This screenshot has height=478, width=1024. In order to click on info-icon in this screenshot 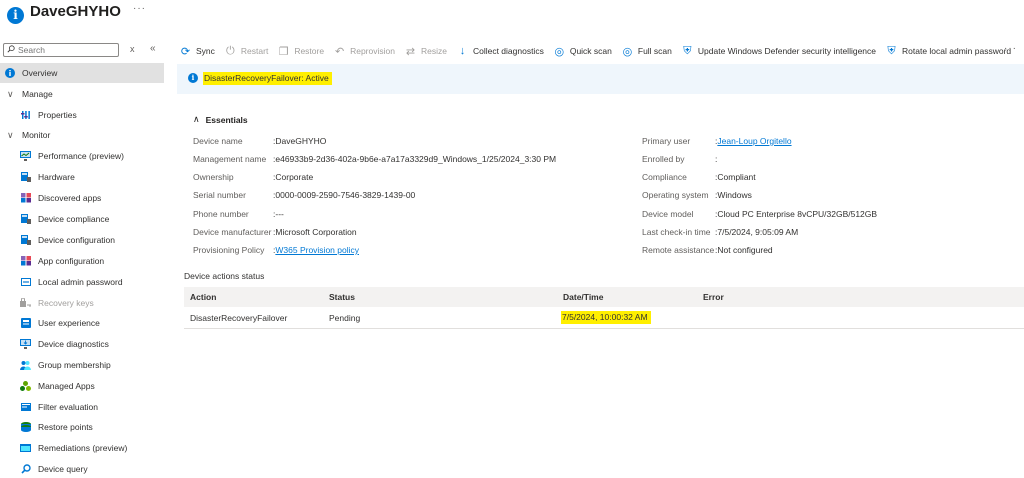, I will do `click(9, 73)`.